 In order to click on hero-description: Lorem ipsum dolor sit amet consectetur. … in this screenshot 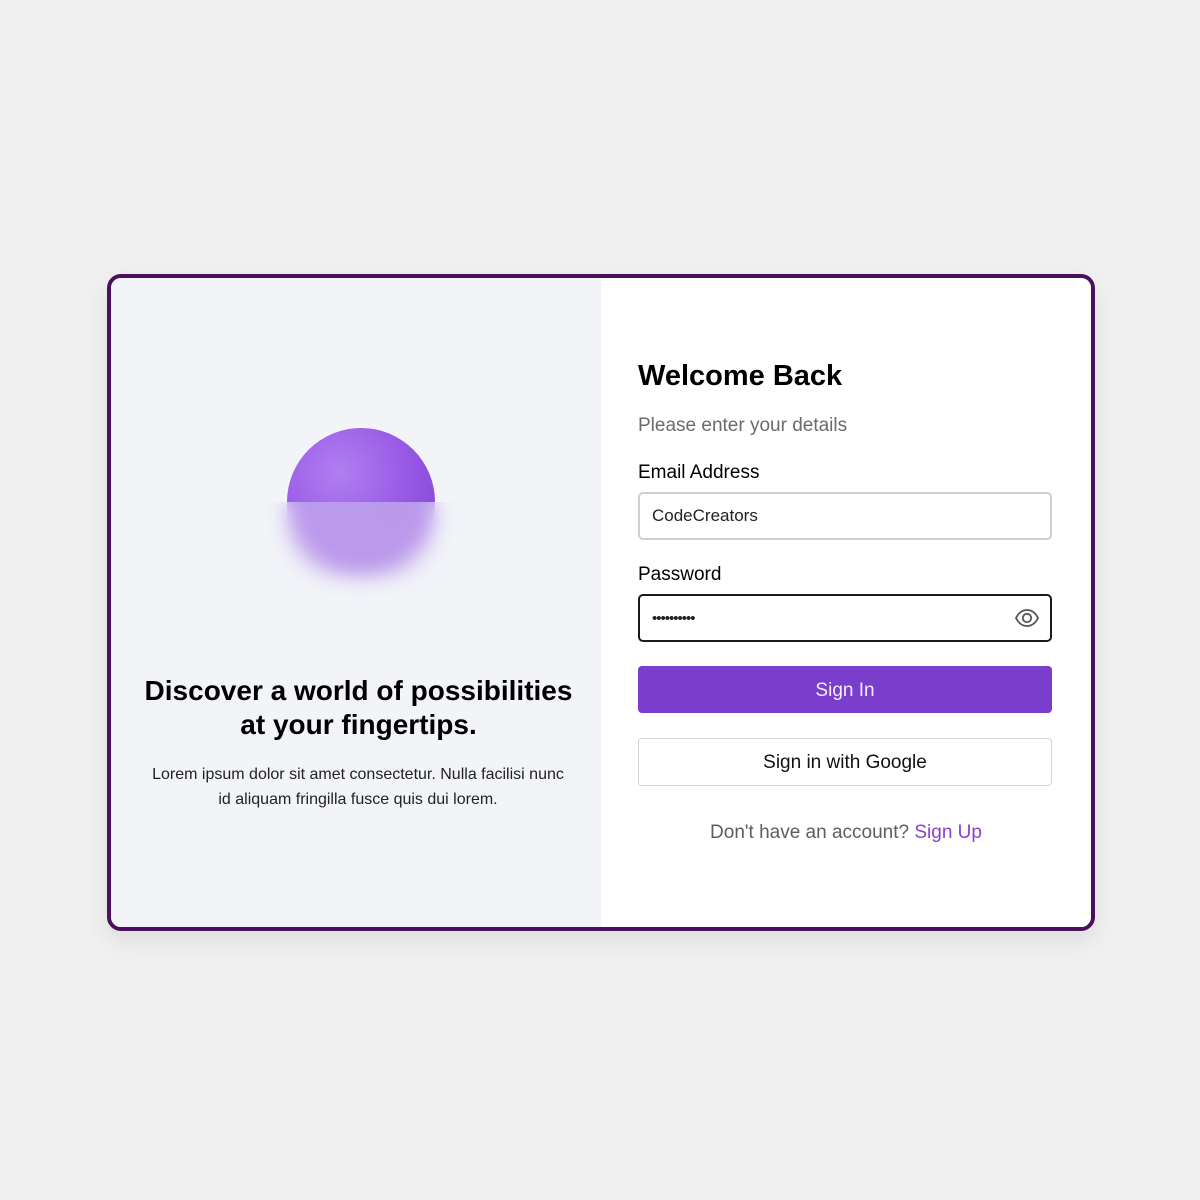, I will do `click(358, 787)`.